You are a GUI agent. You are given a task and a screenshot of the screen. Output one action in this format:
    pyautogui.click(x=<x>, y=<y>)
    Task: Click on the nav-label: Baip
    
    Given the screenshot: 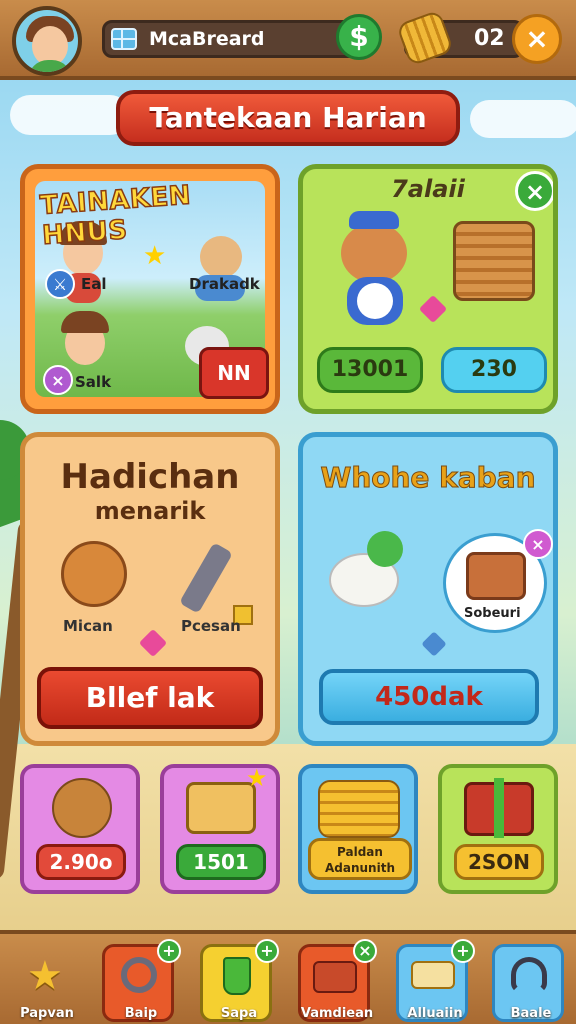 What is the action you would take?
    pyautogui.click(x=141, y=1013)
    